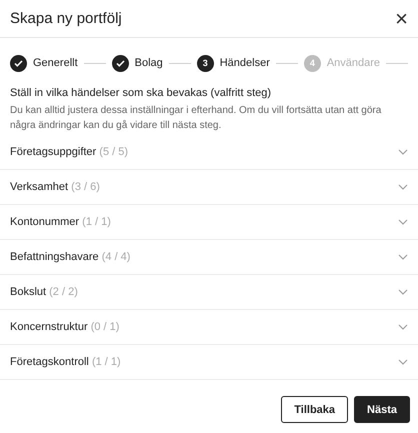 The image size is (418, 433). Describe the element at coordinates (314, 409) in the screenshot. I see `back-button: Tillbaka` at that location.